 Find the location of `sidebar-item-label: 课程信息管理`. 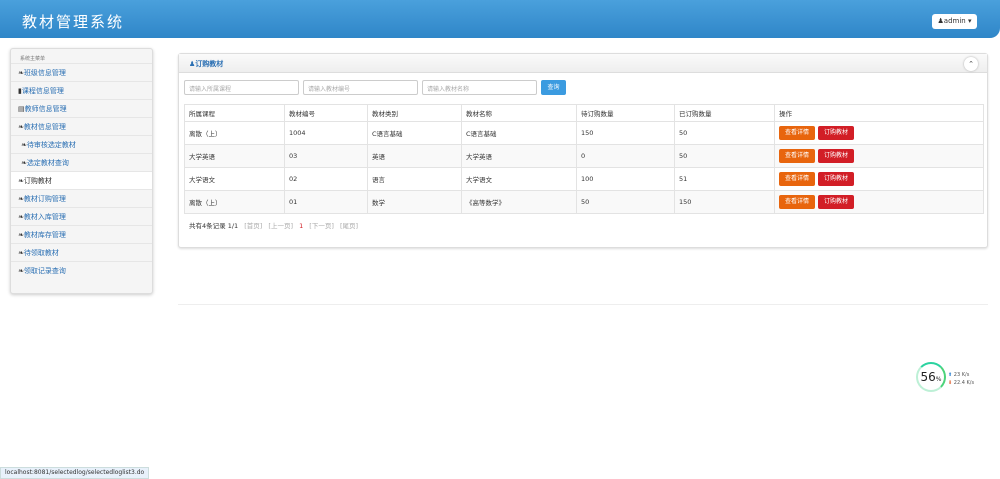

sidebar-item-label: 课程信息管理 is located at coordinates (42, 91).